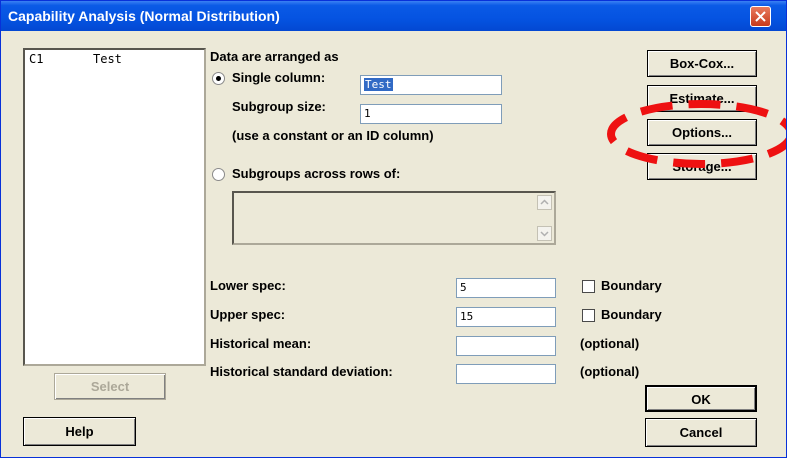 This screenshot has width=787, height=458. What do you see at coordinates (36, 59) in the screenshot?
I see `variable-column-id: C1` at bounding box center [36, 59].